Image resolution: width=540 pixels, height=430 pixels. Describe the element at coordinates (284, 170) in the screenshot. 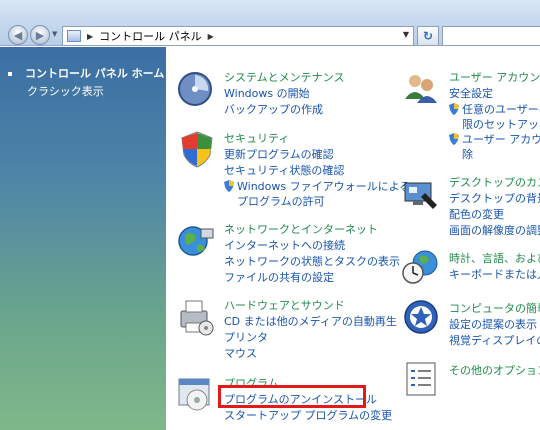

I see `link-security-status: セキュリティ状態の確認` at that location.